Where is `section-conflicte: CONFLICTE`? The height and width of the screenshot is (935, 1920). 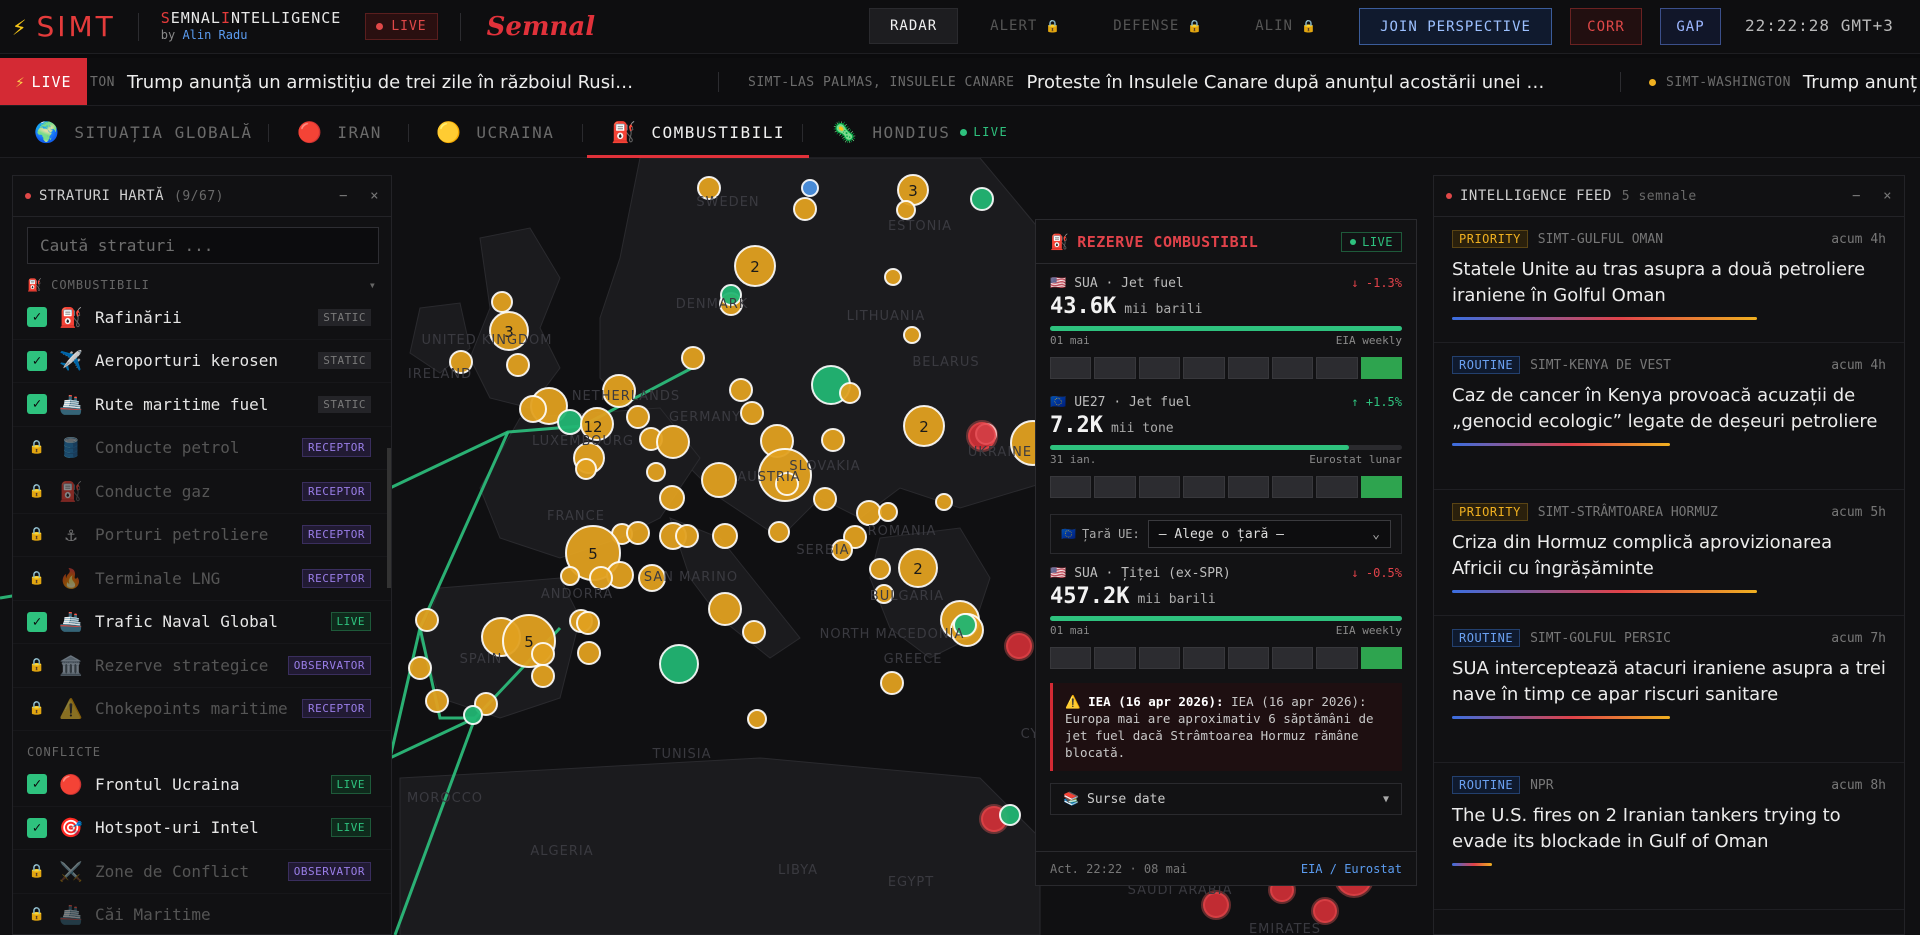
section-conflicte: CONFLICTE is located at coordinates (202, 752).